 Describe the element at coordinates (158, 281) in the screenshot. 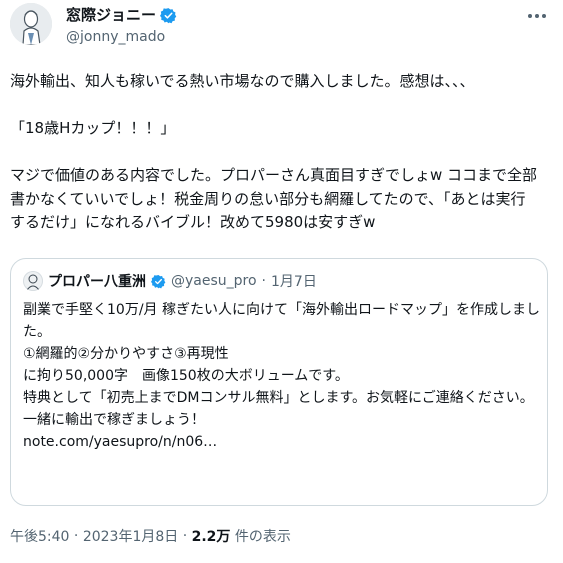

I see `quoted-verified-badge-icon` at that location.